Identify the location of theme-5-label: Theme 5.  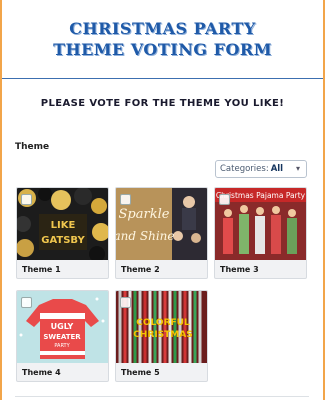
(140, 372).